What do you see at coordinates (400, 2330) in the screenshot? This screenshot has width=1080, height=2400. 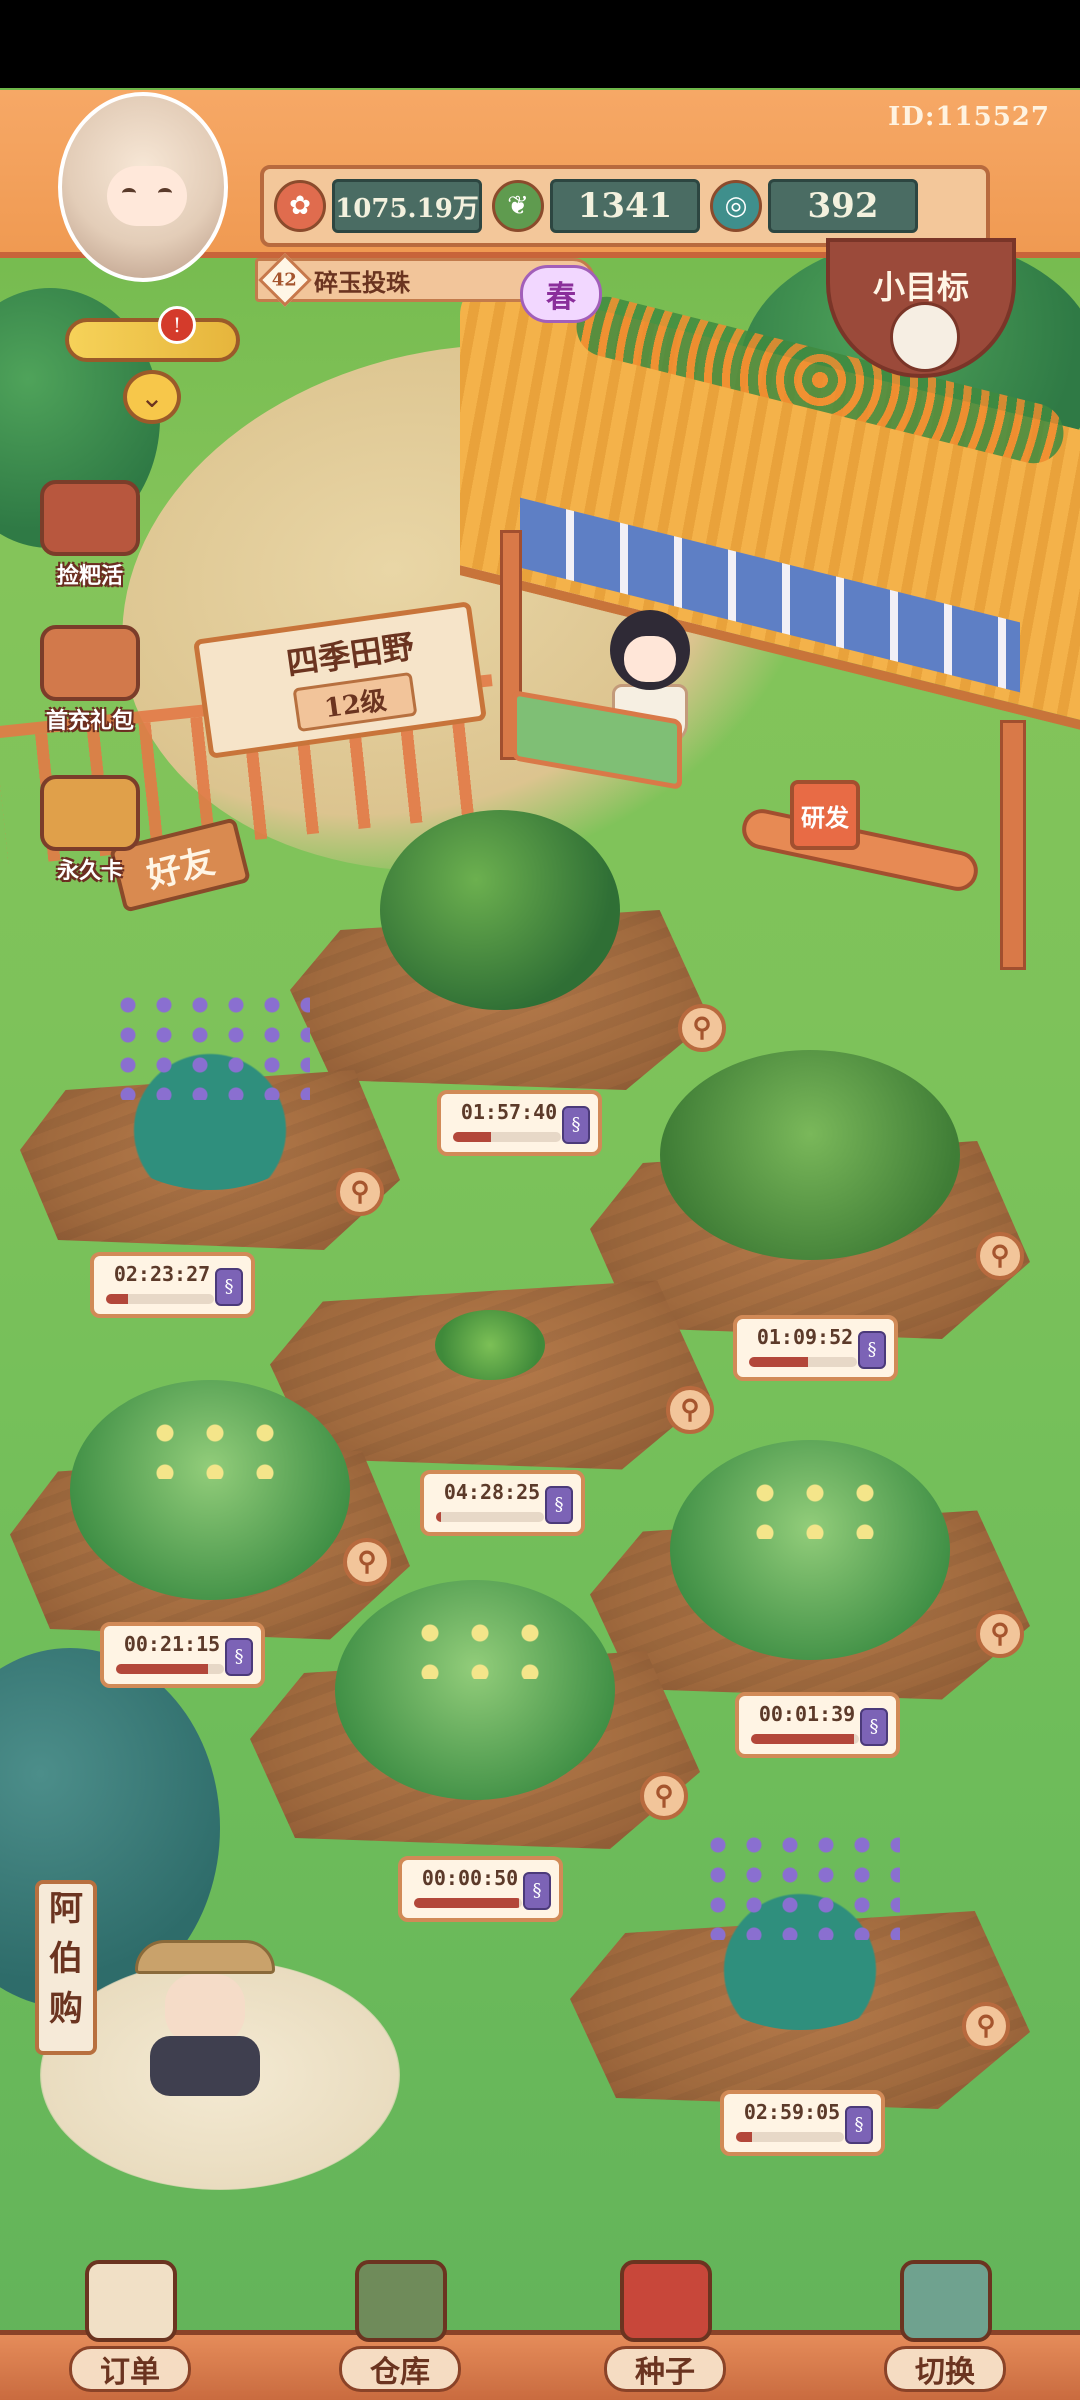 I see `nav-warehouse: 仓库` at bounding box center [400, 2330].